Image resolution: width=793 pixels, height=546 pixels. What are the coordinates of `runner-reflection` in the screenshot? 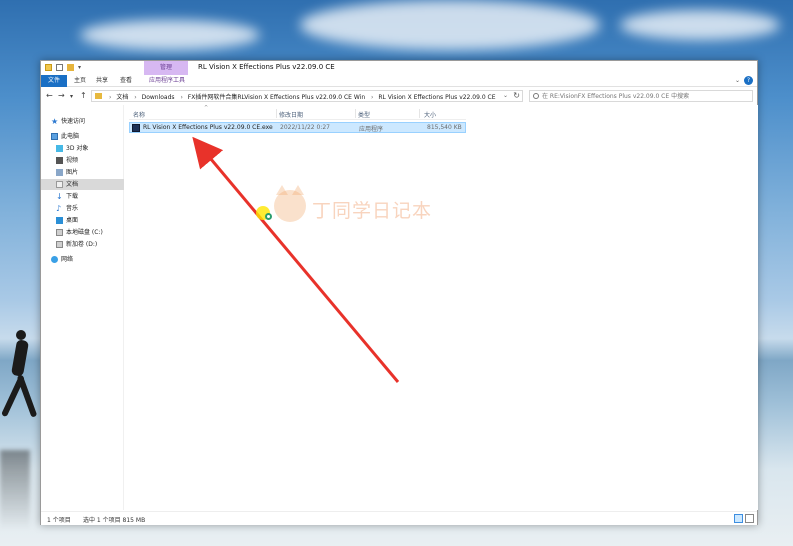 It's located at (15, 490).